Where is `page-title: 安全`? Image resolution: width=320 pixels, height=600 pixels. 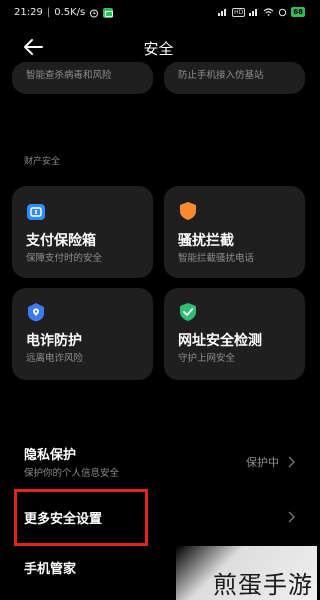
page-title: 安全 is located at coordinates (158, 49).